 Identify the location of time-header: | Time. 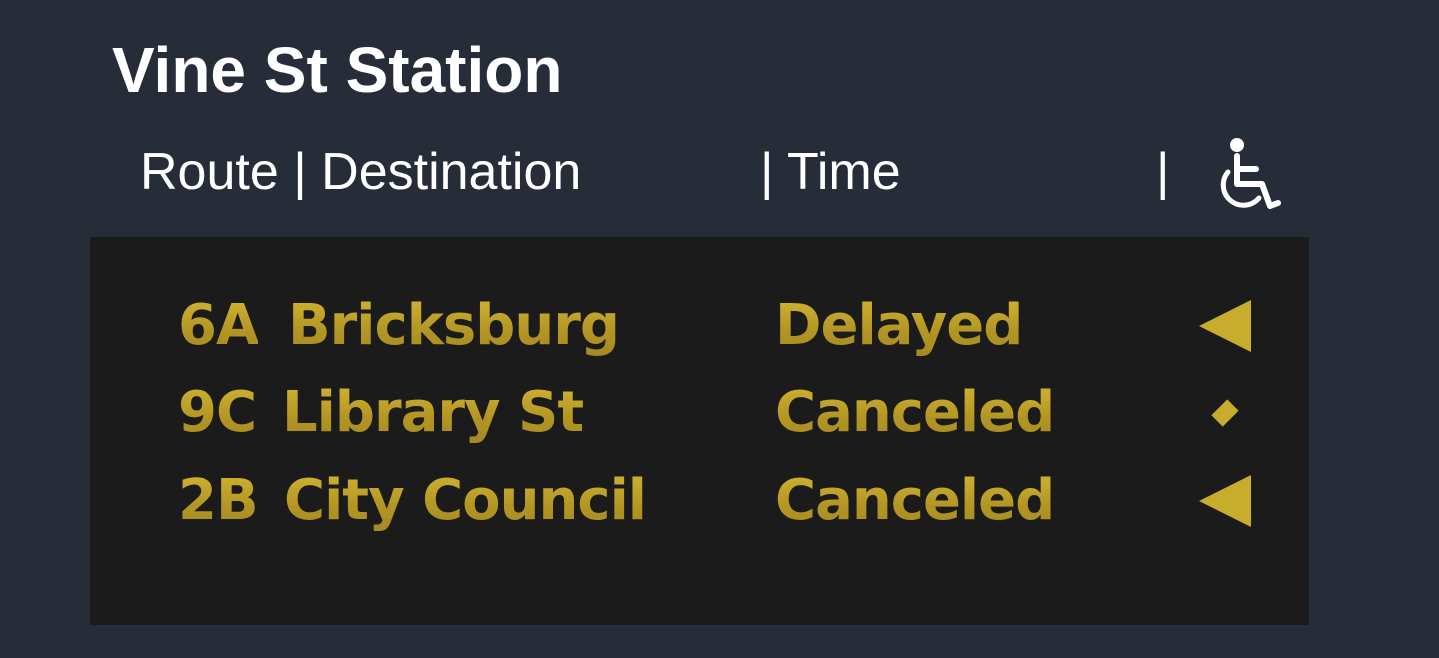
(830, 172).